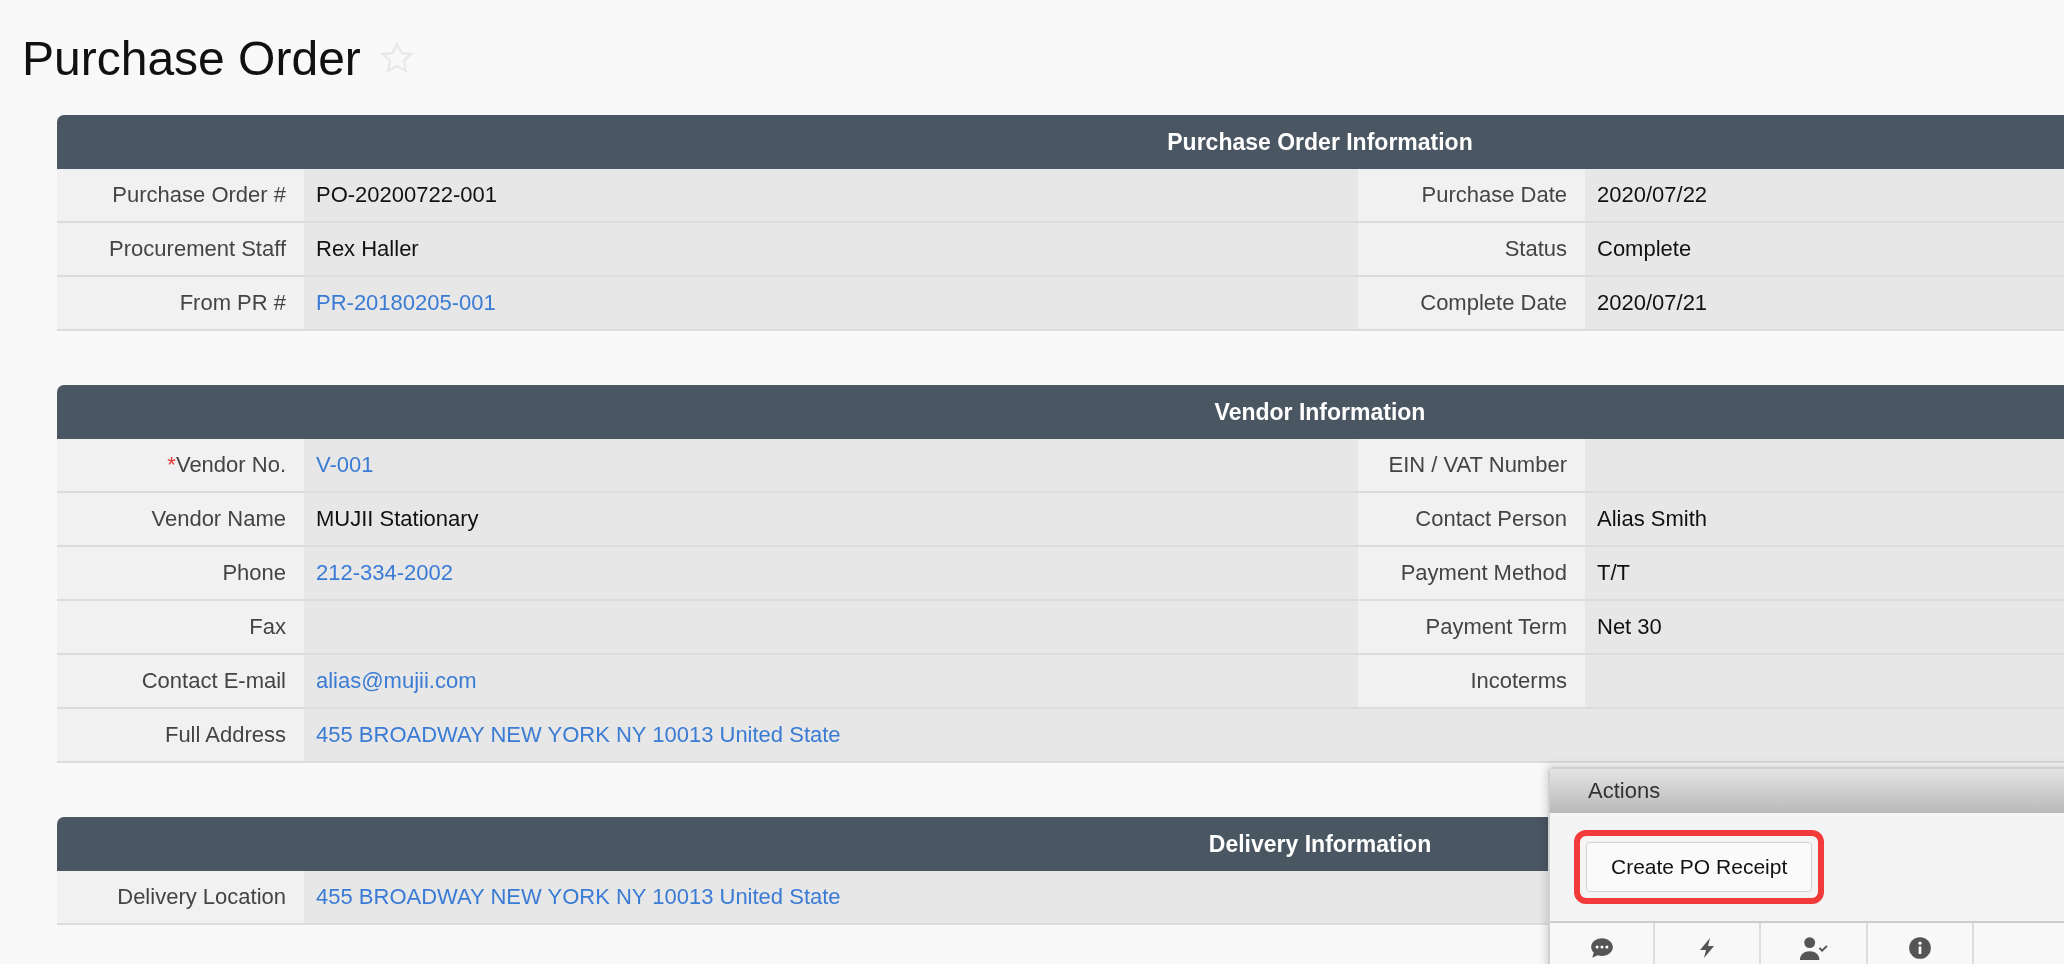  I want to click on page-title: Purchase Order, so click(191, 58).